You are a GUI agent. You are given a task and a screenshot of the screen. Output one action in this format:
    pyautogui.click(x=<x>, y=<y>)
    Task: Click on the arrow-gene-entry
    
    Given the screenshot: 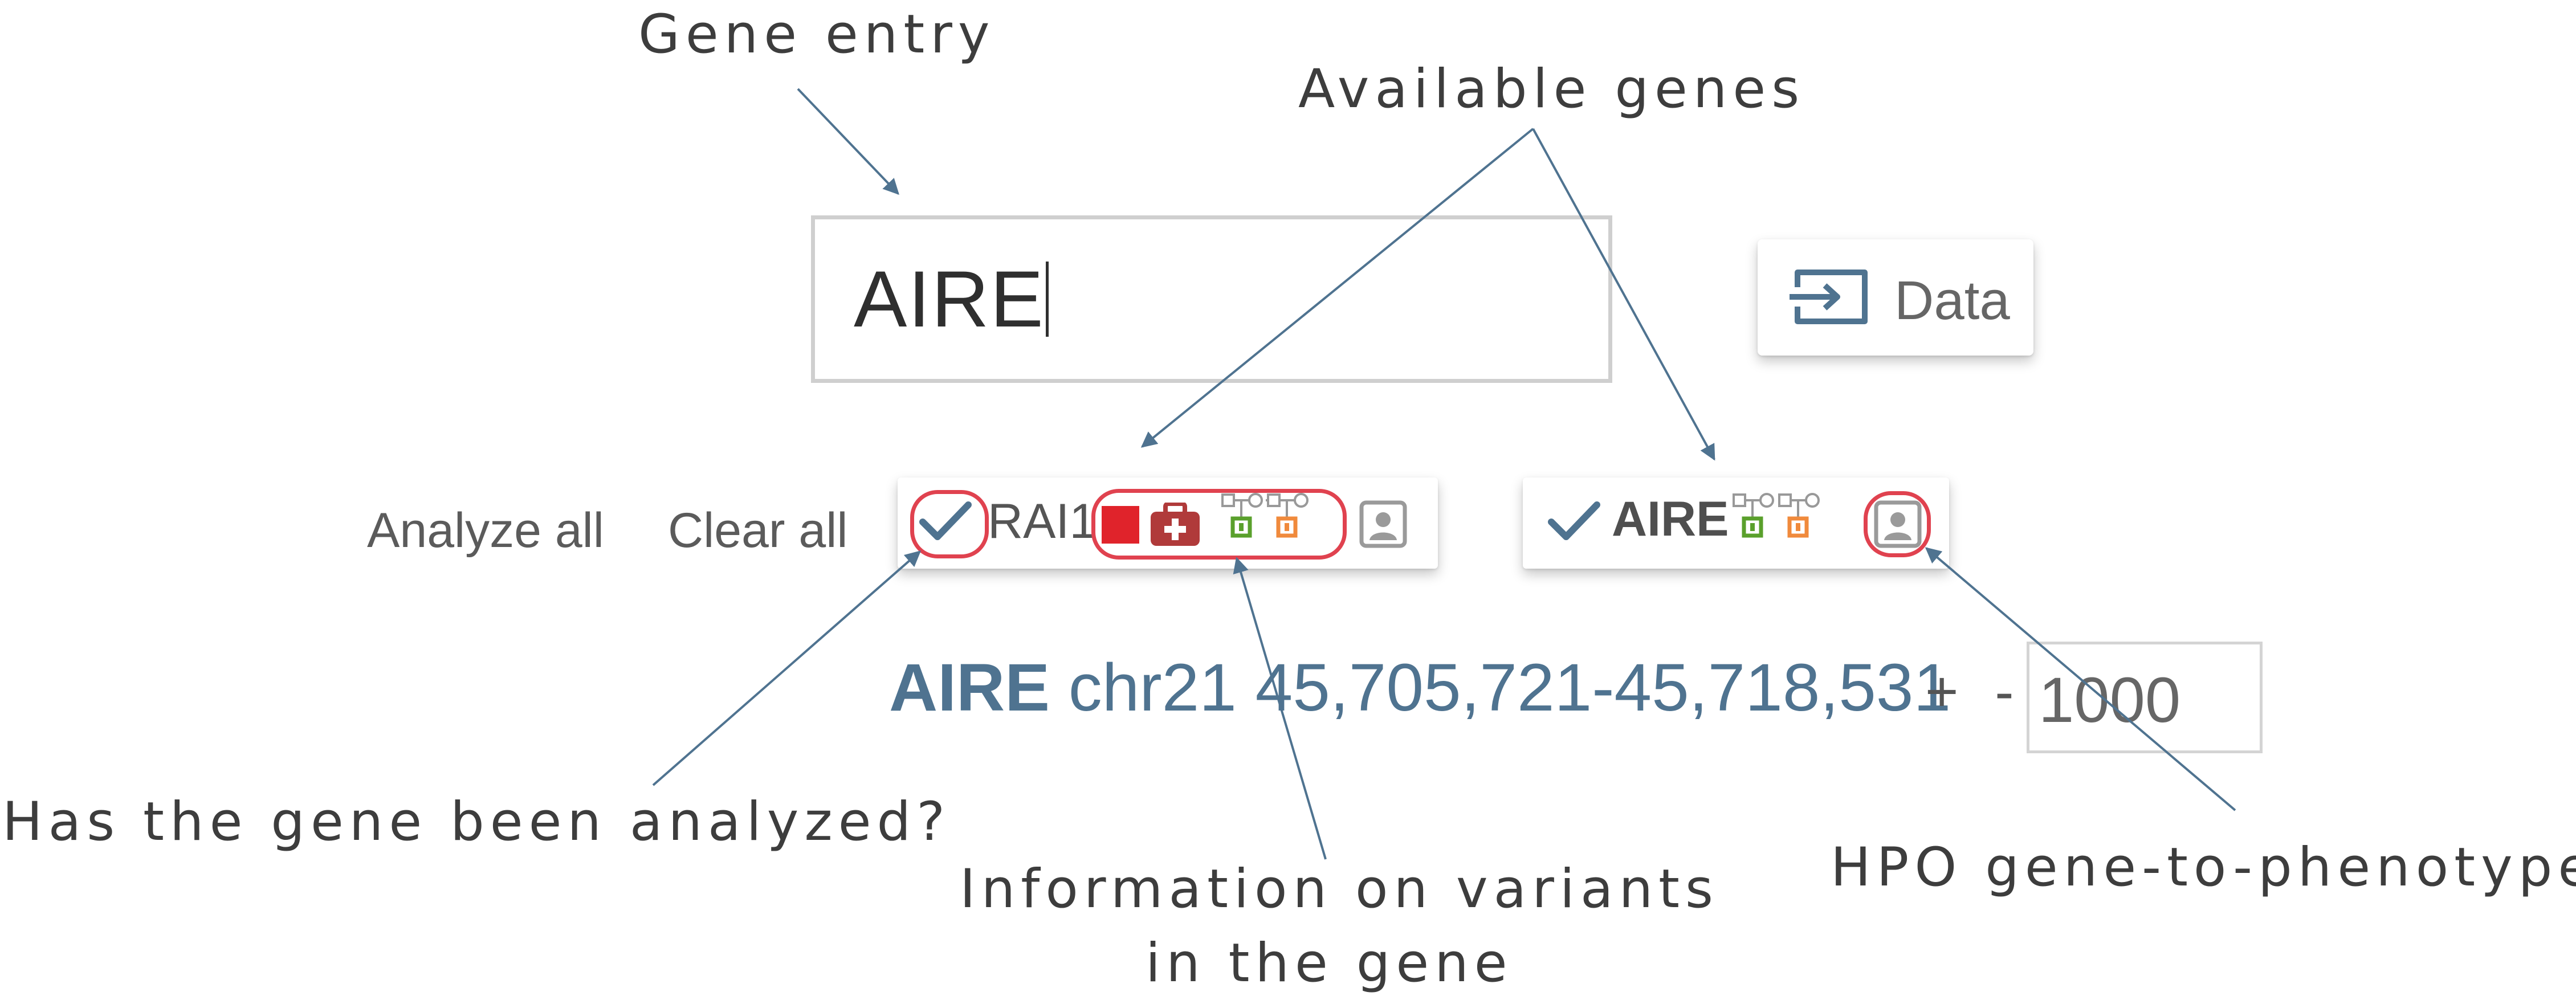 What is the action you would take?
    pyautogui.click(x=848, y=142)
    